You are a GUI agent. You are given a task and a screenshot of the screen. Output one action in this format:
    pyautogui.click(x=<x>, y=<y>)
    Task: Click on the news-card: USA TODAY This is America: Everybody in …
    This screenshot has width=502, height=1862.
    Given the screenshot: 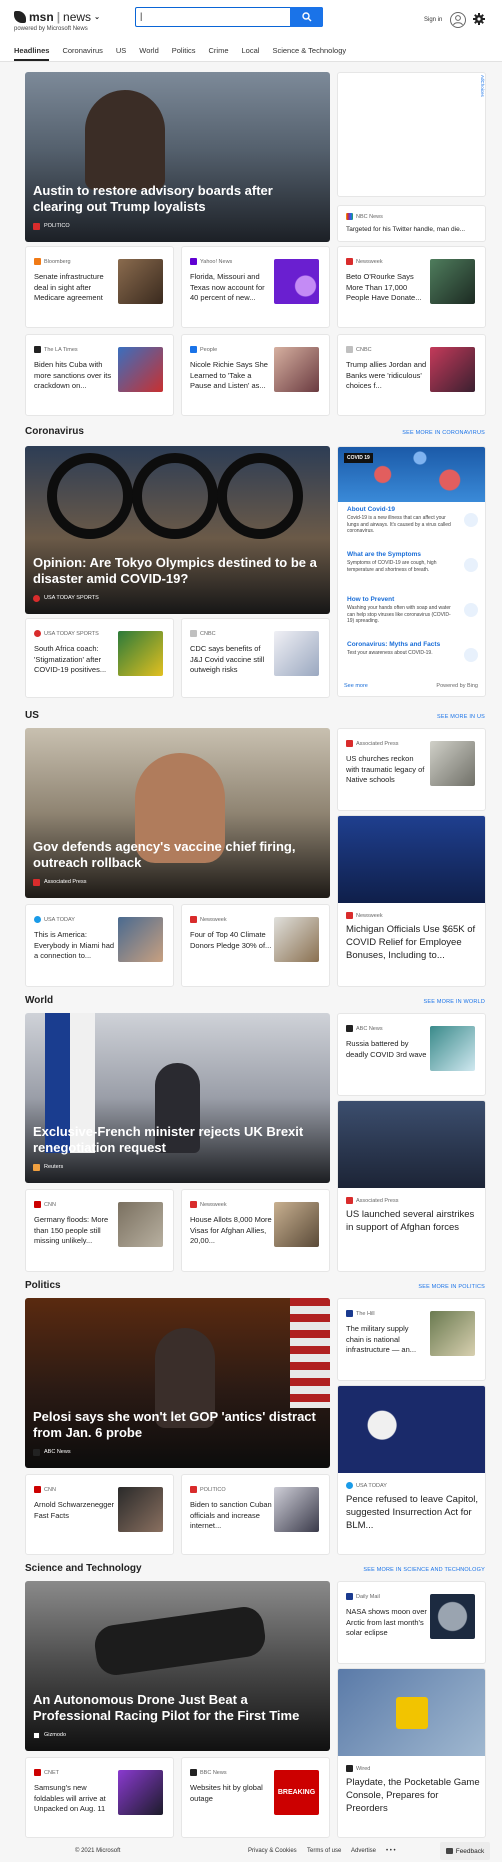 What is the action you would take?
    pyautogui.click(x=99, y=945)
    